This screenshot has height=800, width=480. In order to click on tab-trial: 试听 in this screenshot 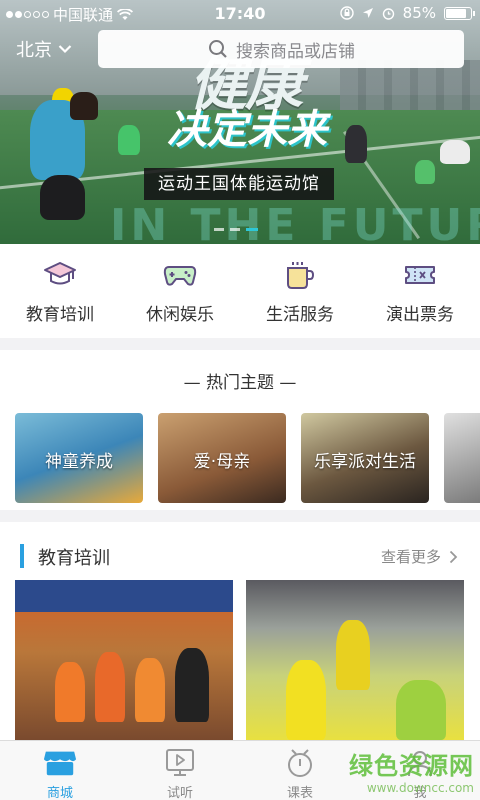, I will do `click(180, 770)`.